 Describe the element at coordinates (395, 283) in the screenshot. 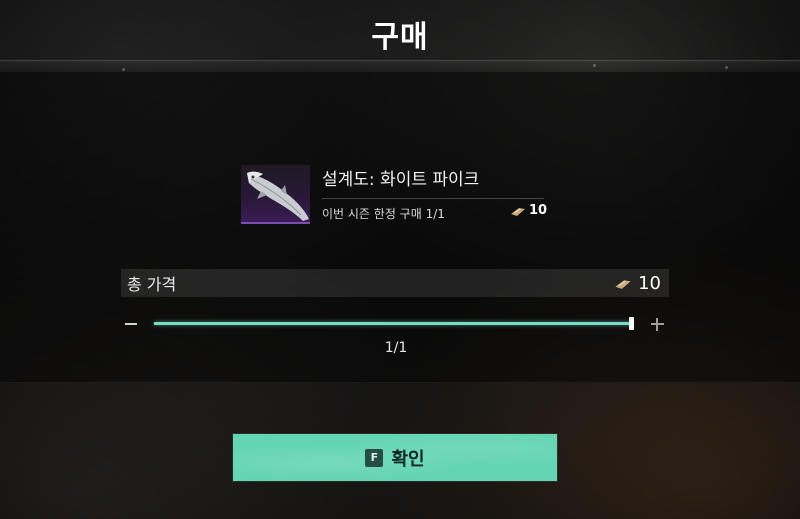

I see `total-price-row: 총 가격 10` at that location.